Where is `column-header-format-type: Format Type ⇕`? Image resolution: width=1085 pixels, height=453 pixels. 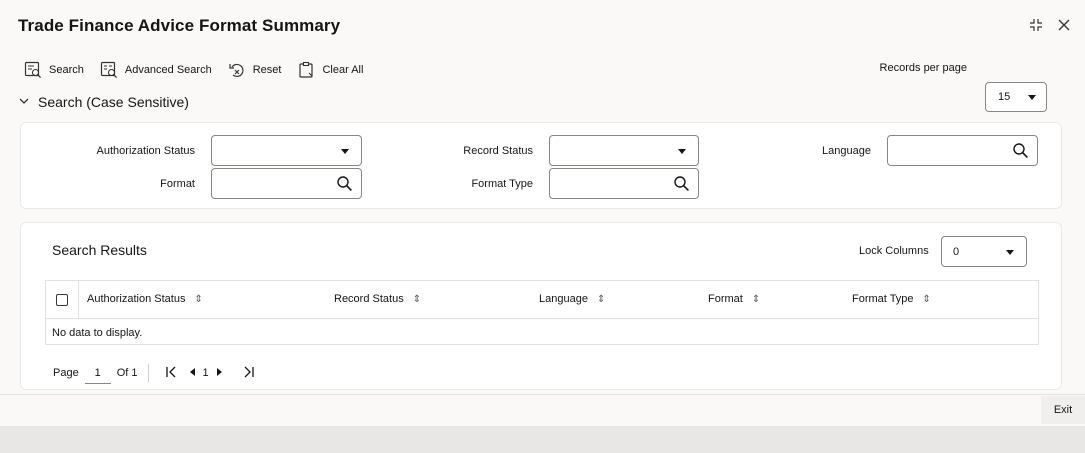 column-header-format-type: Format Type ⇕ is located at coordinates (891, 299).